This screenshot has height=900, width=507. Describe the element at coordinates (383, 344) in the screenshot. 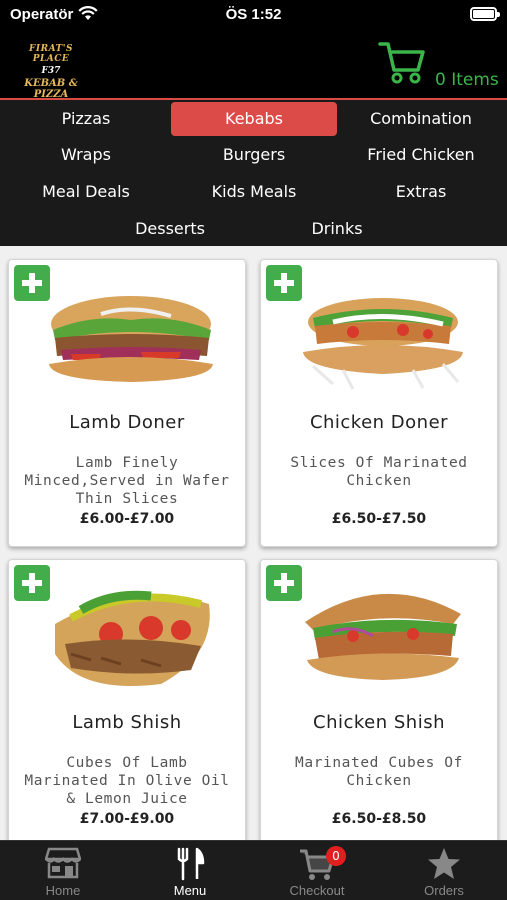

I see `chicken-doner-image` at that location.